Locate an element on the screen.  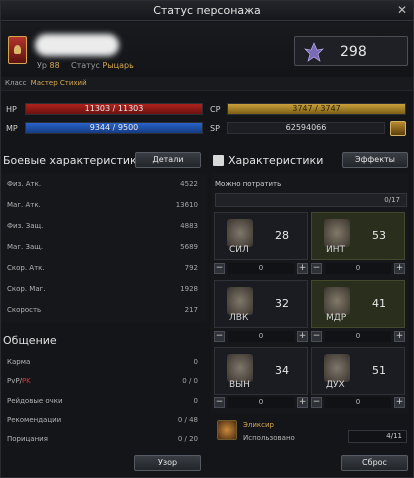
rank-info: Статус Рыцарь is located at coordinates (102, 65).